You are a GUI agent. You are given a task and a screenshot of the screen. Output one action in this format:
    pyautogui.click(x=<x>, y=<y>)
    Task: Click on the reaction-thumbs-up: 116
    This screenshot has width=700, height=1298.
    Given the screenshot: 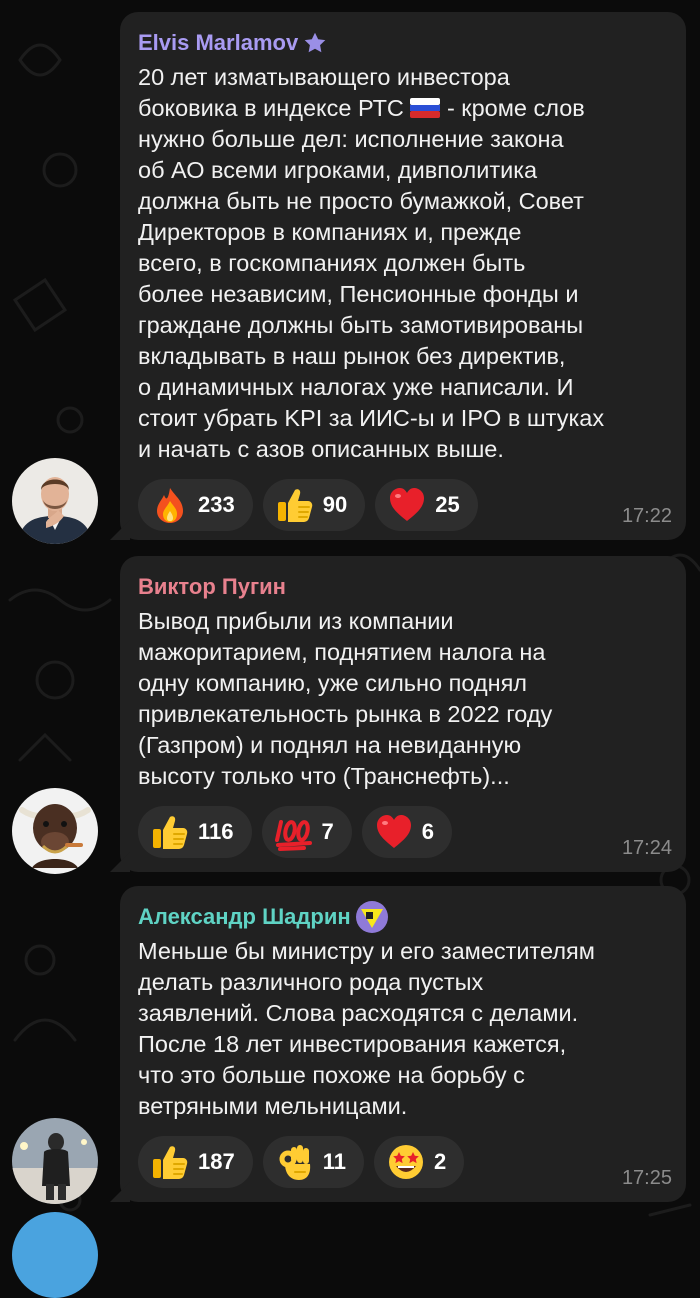 What is the action you would take?
    pyautogui.click(x=195, y=832)
    